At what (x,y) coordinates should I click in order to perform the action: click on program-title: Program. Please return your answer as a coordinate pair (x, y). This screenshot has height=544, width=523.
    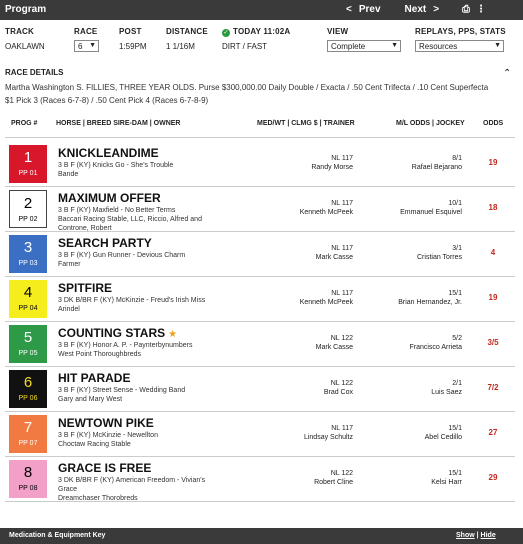
    Looking at the image, I should click on (26, 9).